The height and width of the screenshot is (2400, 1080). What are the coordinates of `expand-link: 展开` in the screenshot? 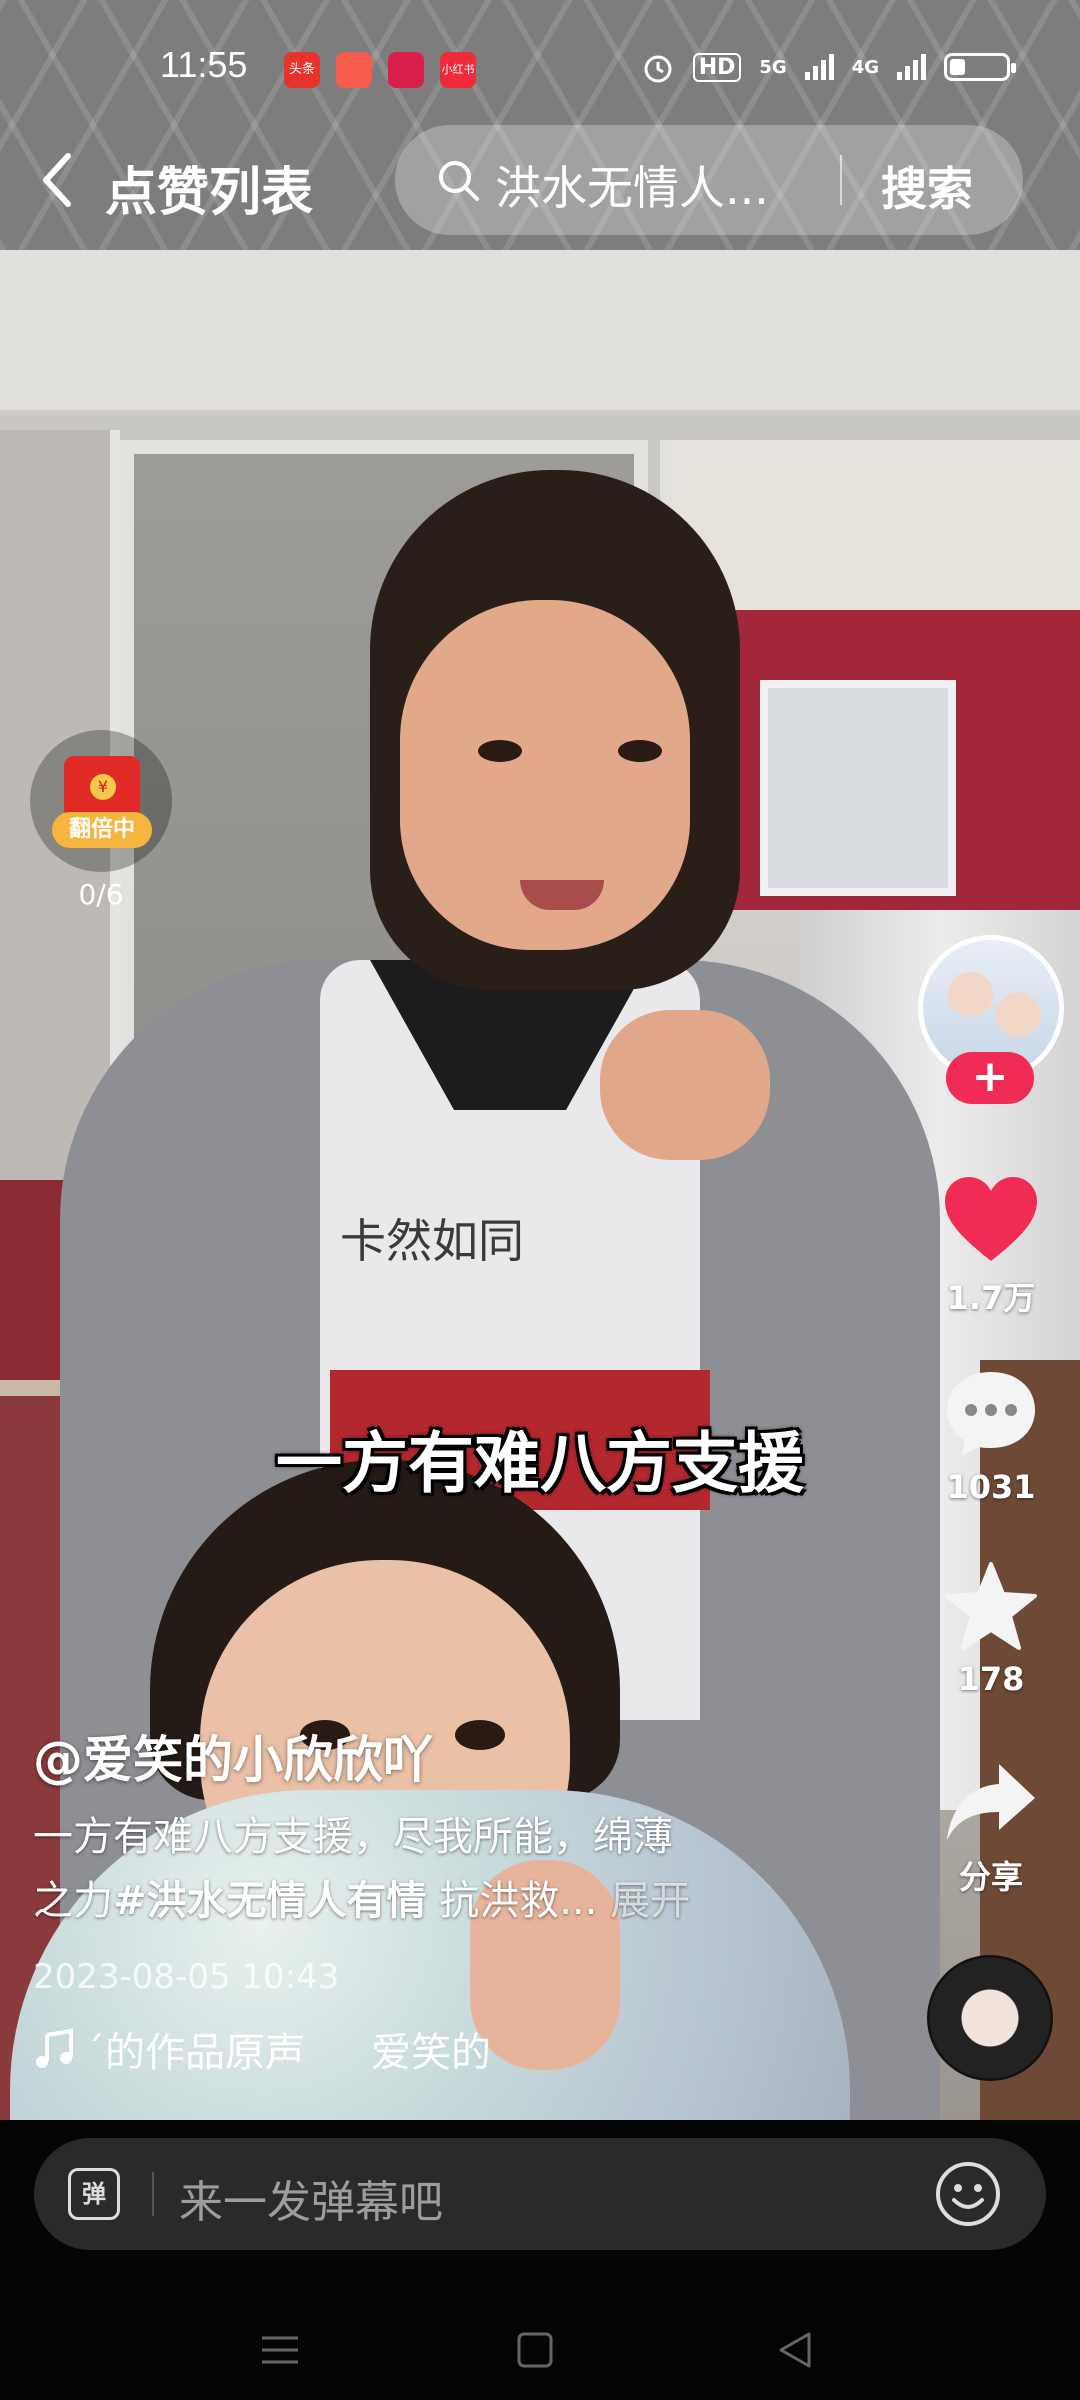 It's located at (643, 1901).